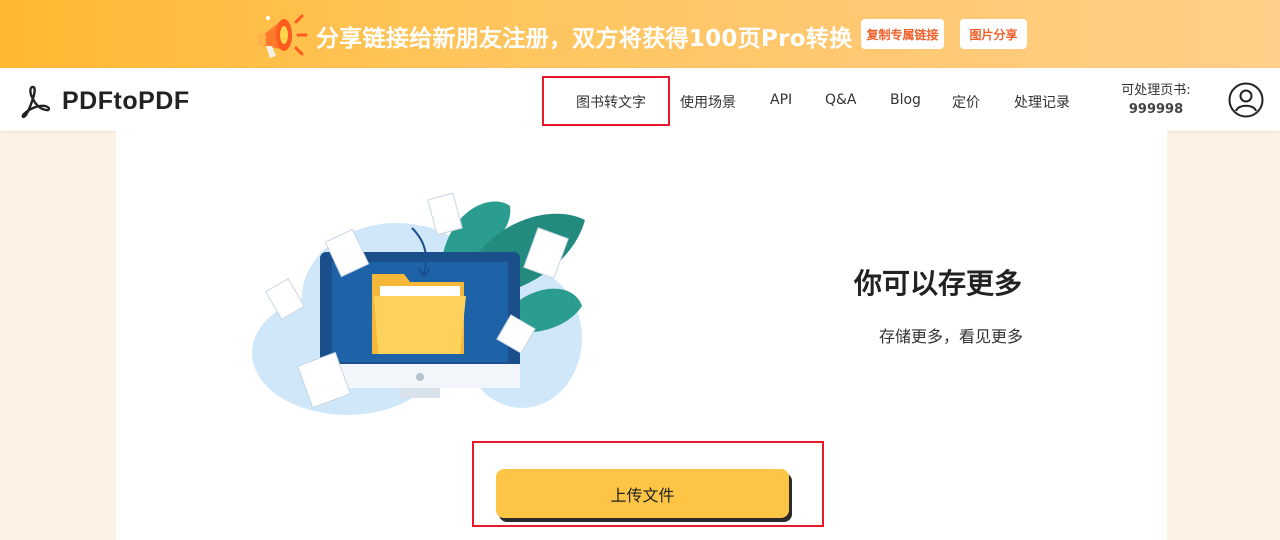 The height and width of the screenshot is (540, 1280). Describe the element at coordinates (708, 102) in the screenshot. I see `nav-use-cases: 使用场景` at that location.